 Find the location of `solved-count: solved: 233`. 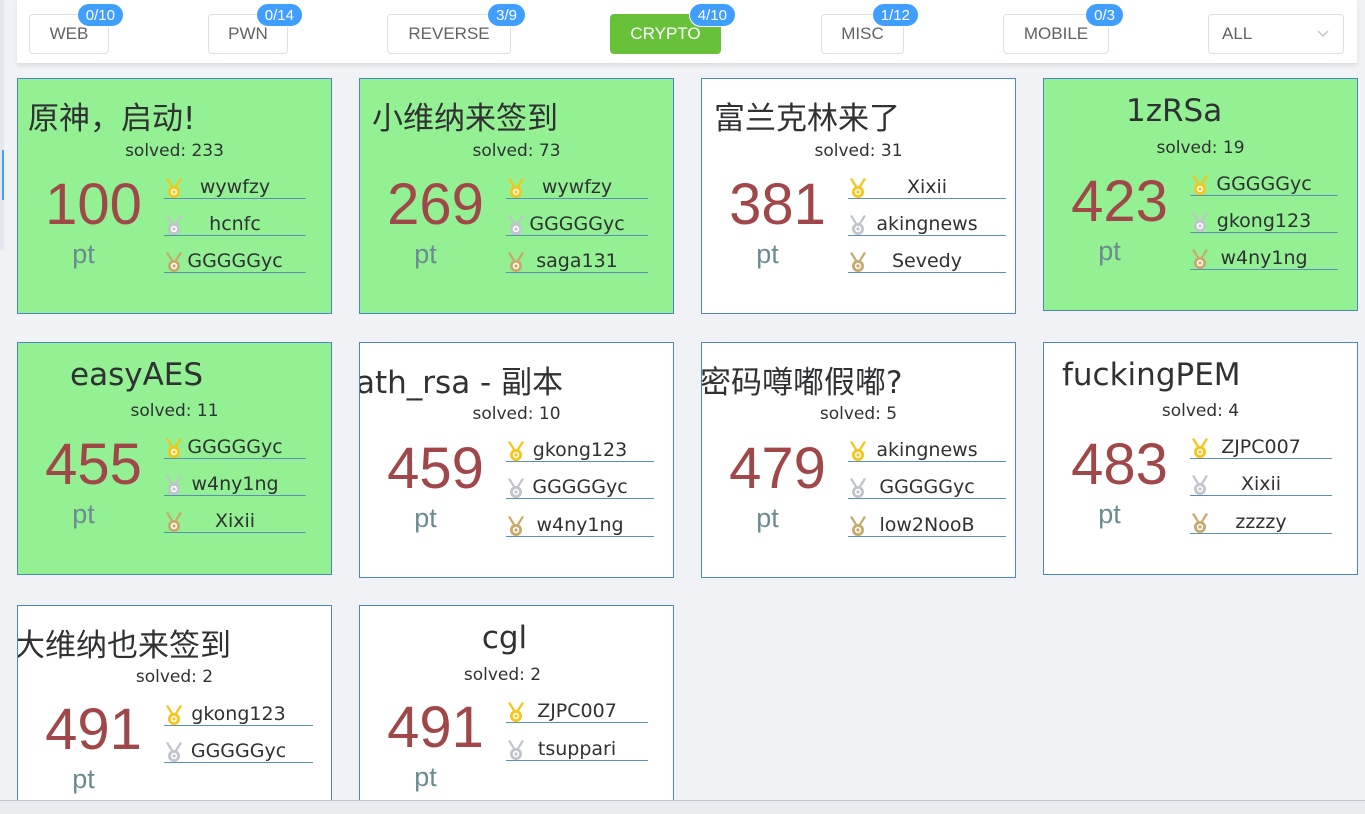

solved-count: solved: 233 is located at coordinates (174, 151).